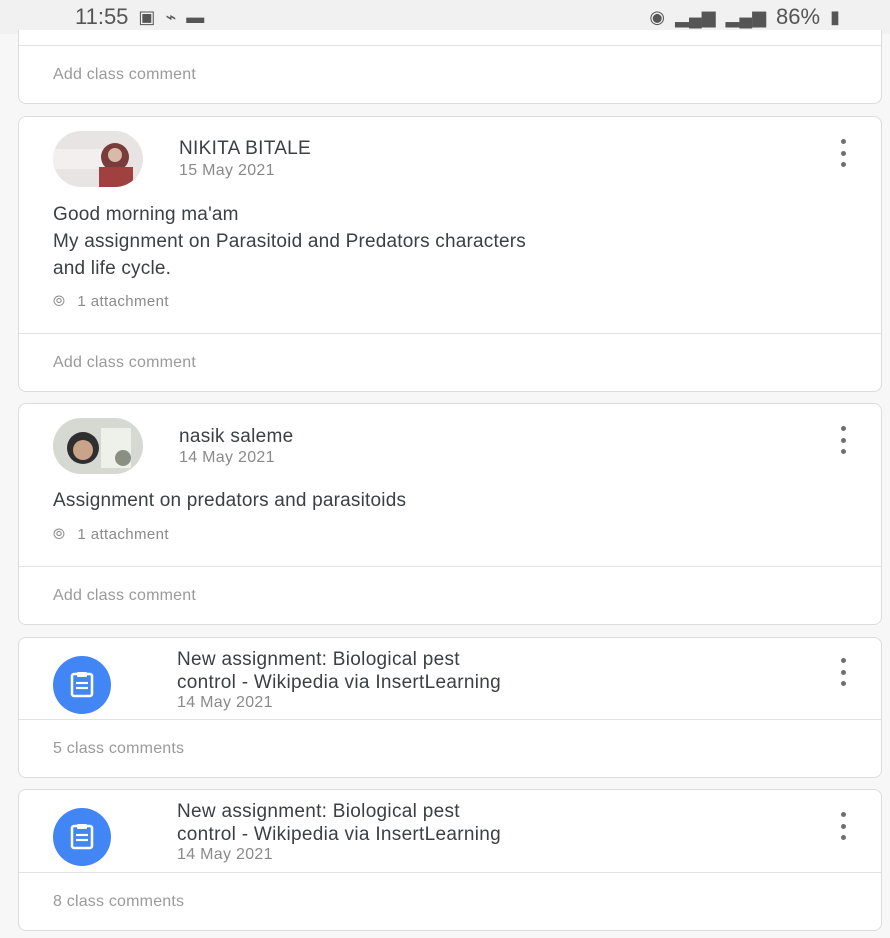  What do you see at coordinates (171, 16) in the screenshot?
I see `notification-icon: ⌁` at bounding box center [171, 16].